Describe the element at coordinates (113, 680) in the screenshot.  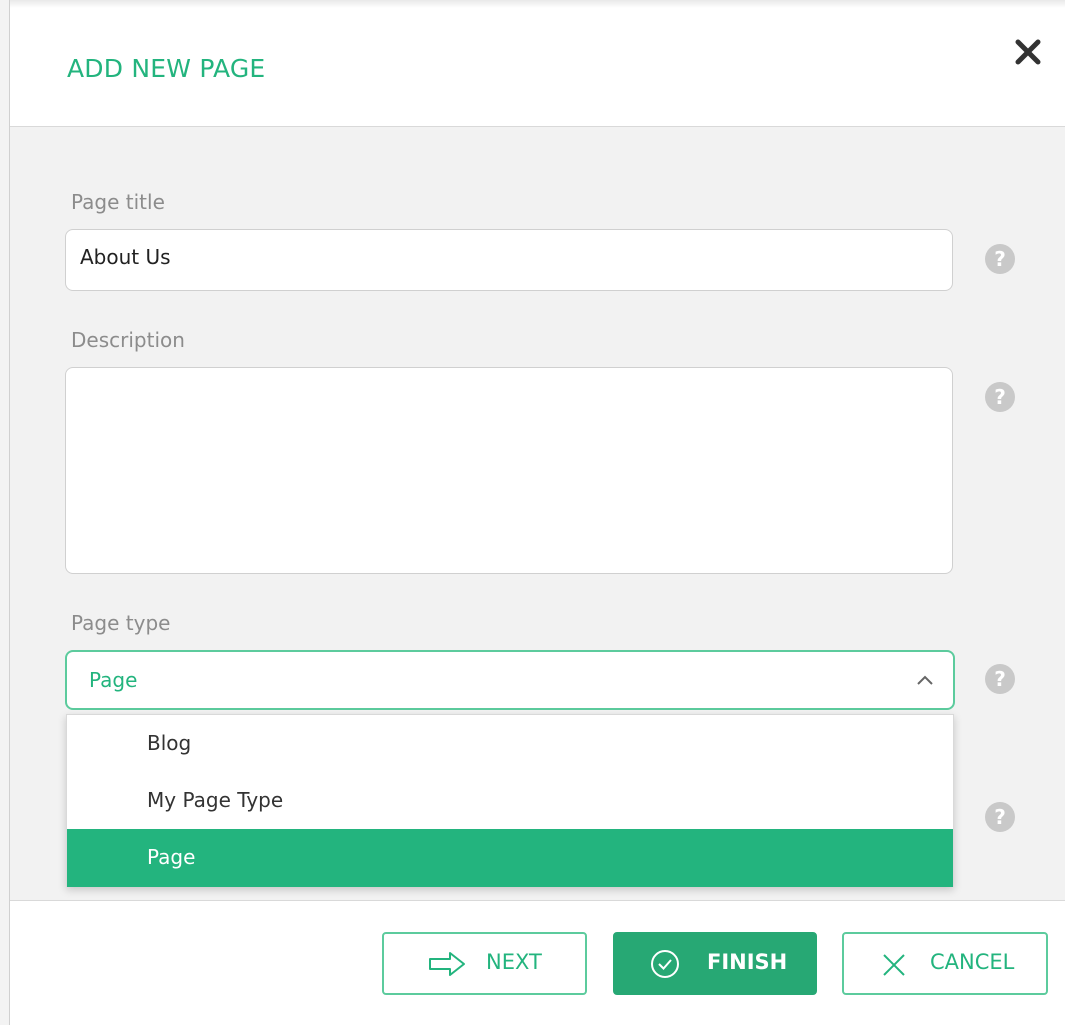
I see `page-type-selected-value: Page` at that location.